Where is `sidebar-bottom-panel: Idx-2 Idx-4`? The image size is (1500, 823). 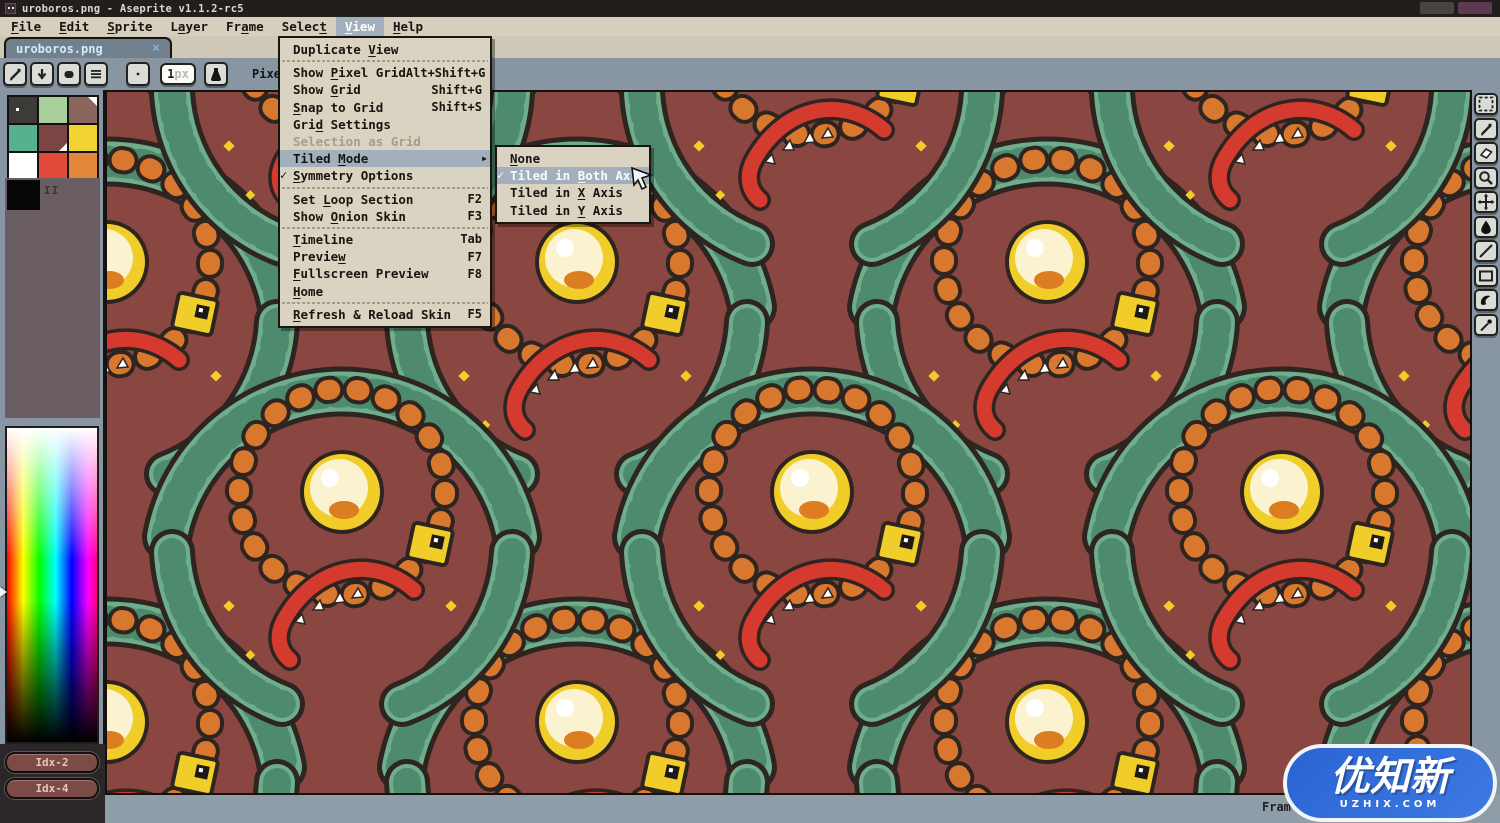
sidebar-bottom-panel: Idx-2 Idx-4 is located at coordinates (52, 783).